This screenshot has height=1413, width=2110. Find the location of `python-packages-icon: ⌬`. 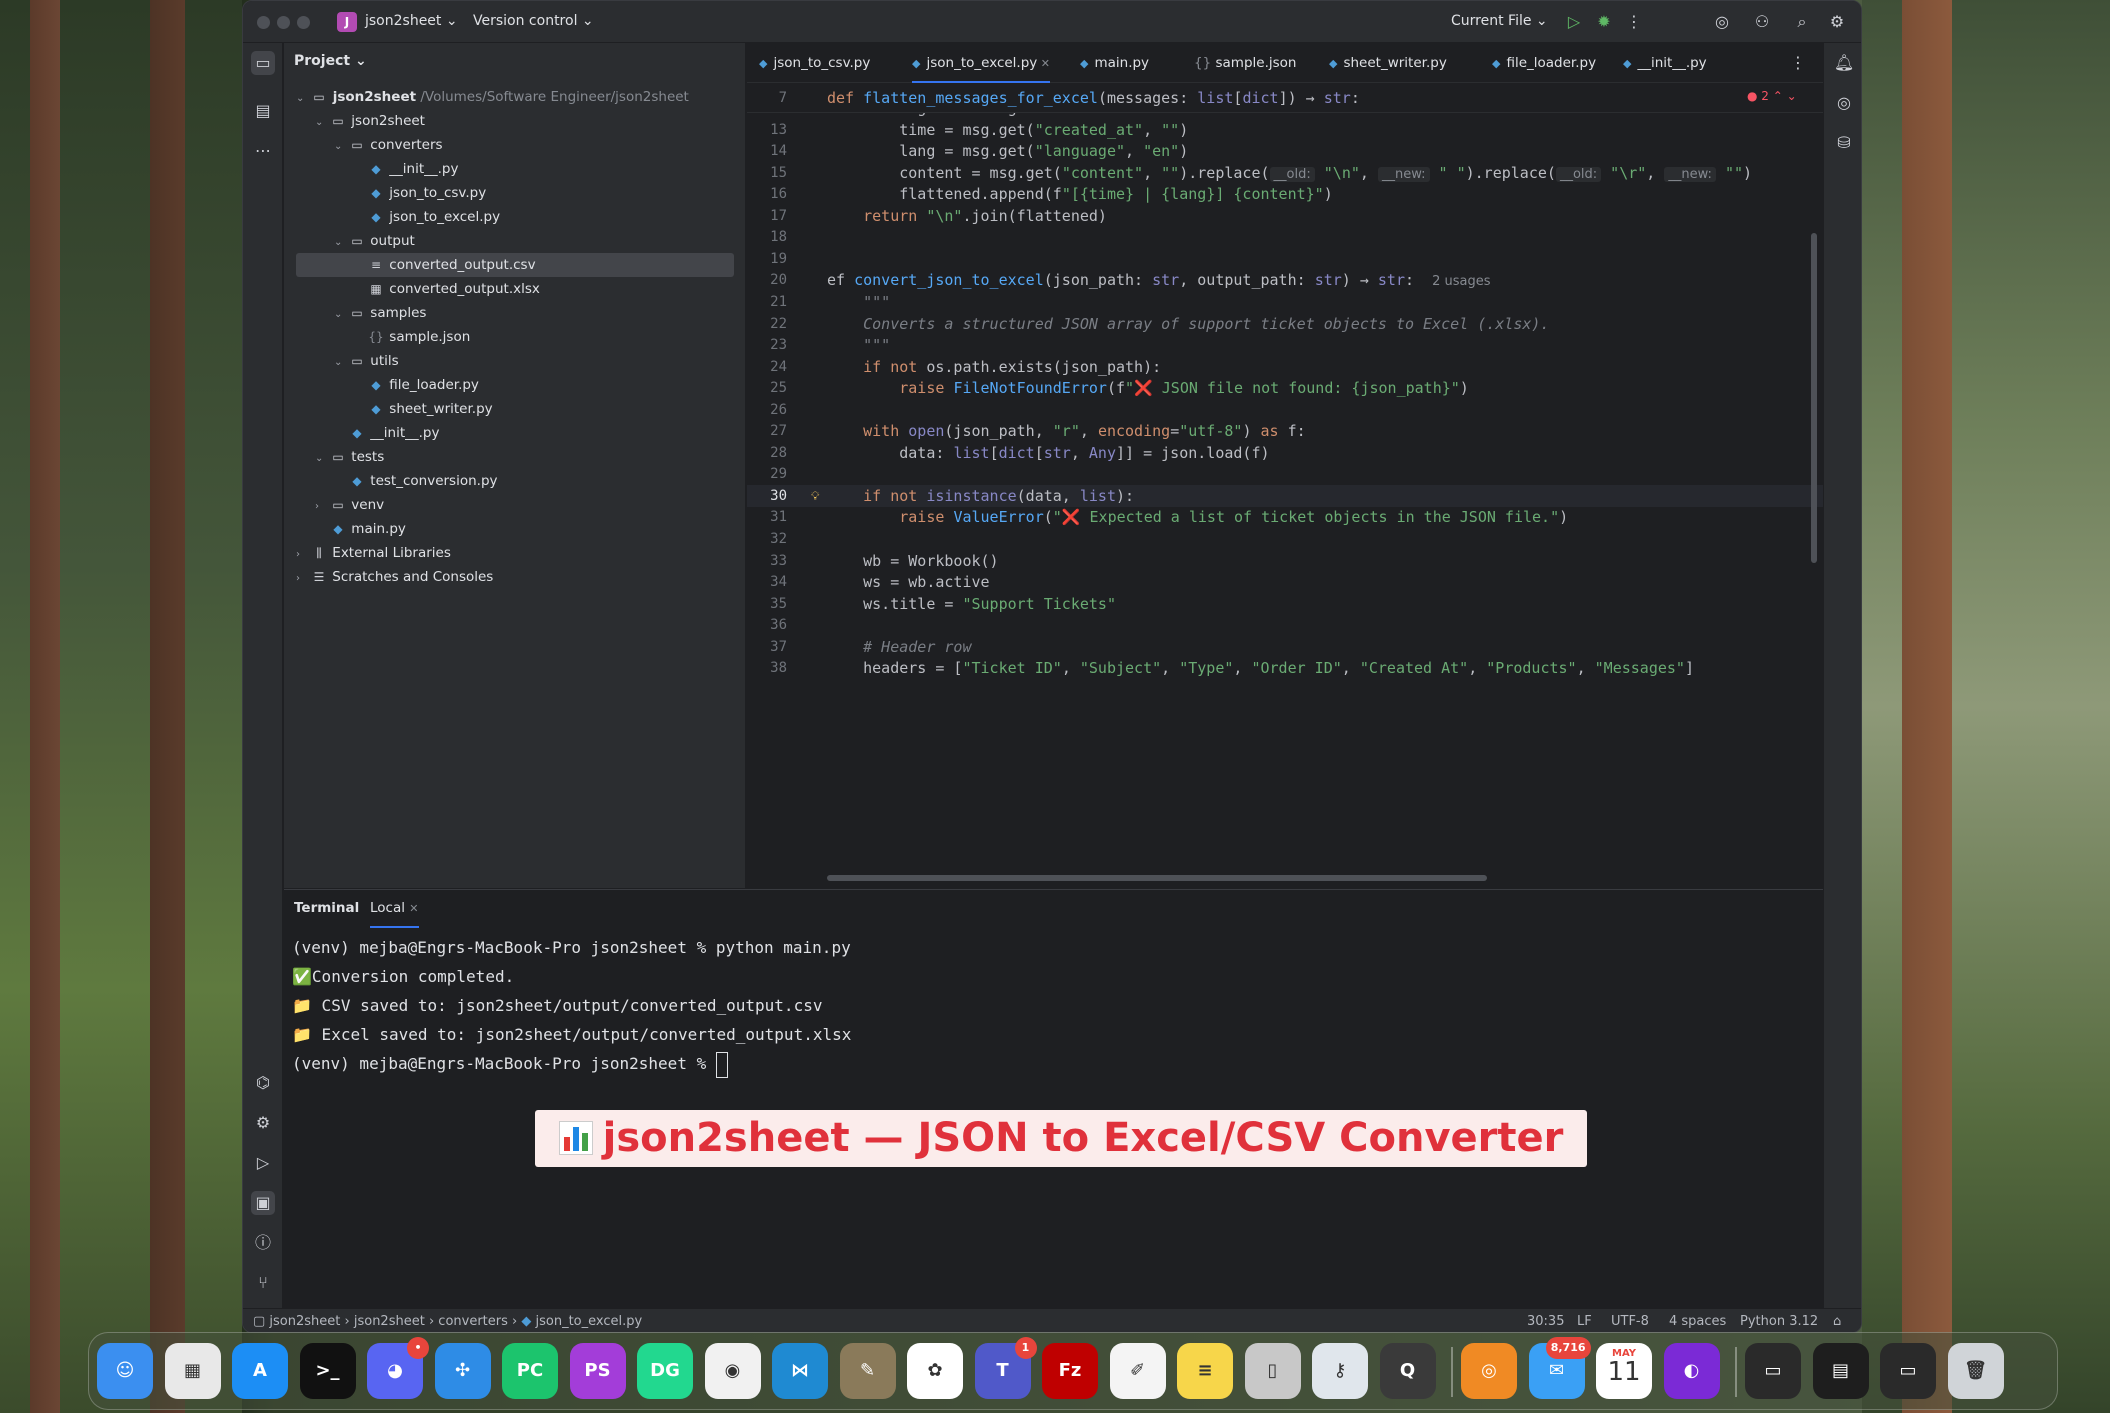

python-packages-icon: ⌬ is located at coordinates (263, 1083).